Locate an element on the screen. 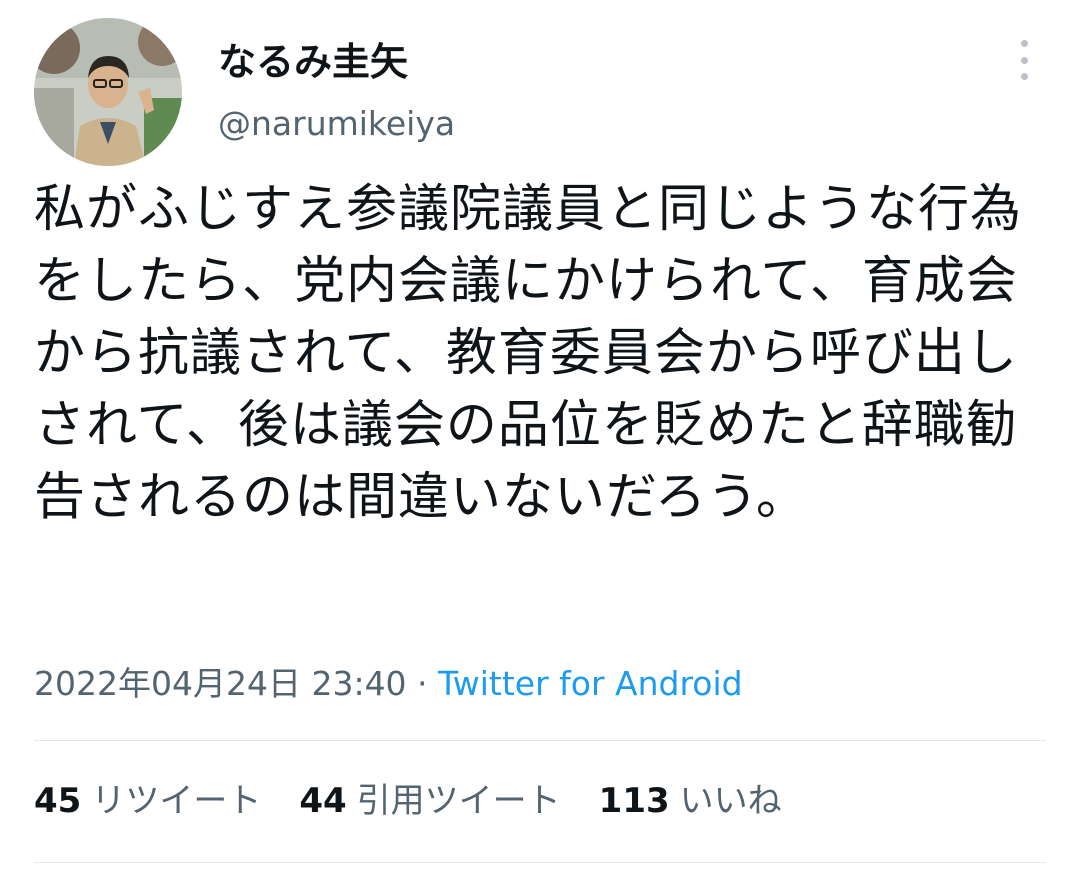  user-handle: @narumikeiya is located at coordinates (336, 124).